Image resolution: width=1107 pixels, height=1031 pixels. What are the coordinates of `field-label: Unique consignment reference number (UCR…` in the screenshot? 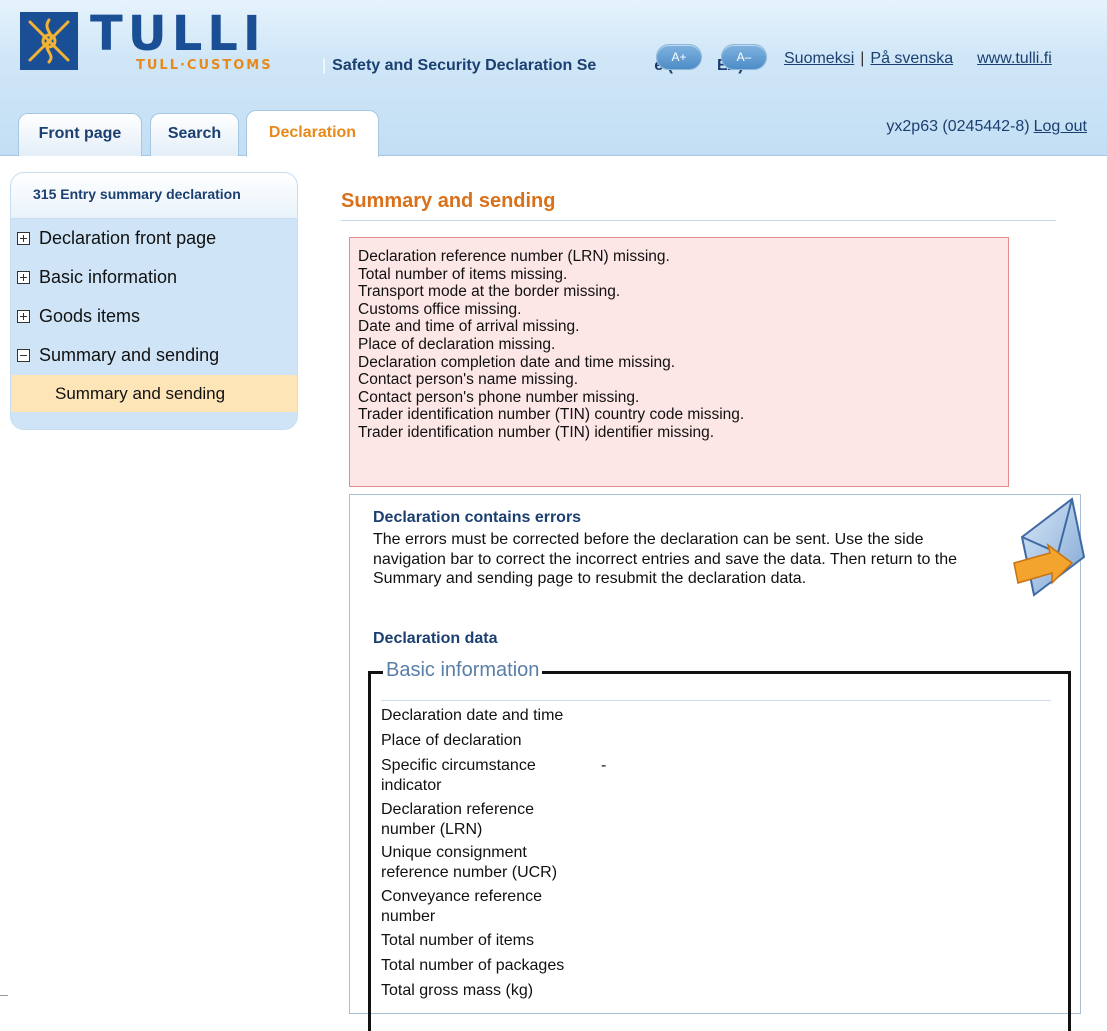 It's located at (469, 862).